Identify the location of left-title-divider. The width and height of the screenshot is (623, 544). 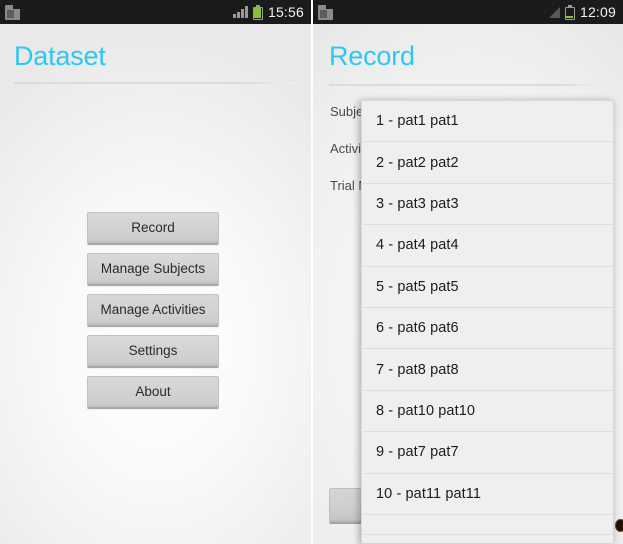
(155, 83).